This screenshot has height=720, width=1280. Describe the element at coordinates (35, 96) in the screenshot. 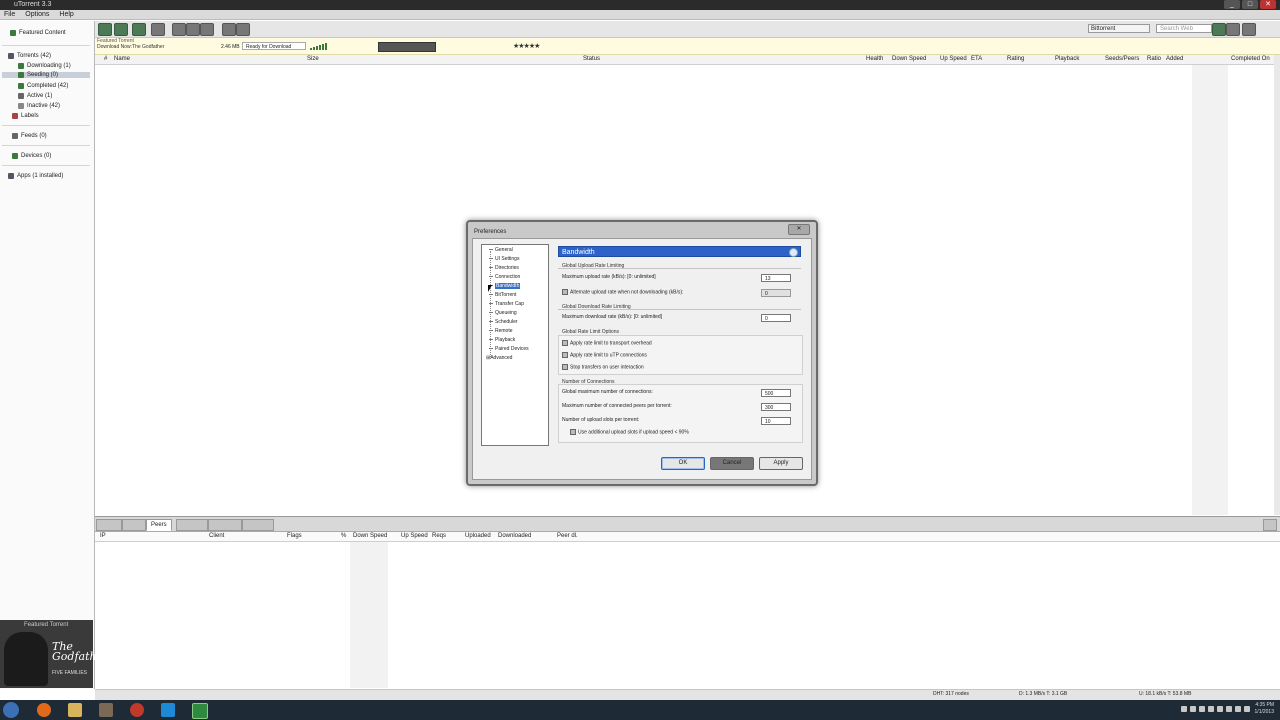

I see `sidebar-item-active: Active (1)` at that location.